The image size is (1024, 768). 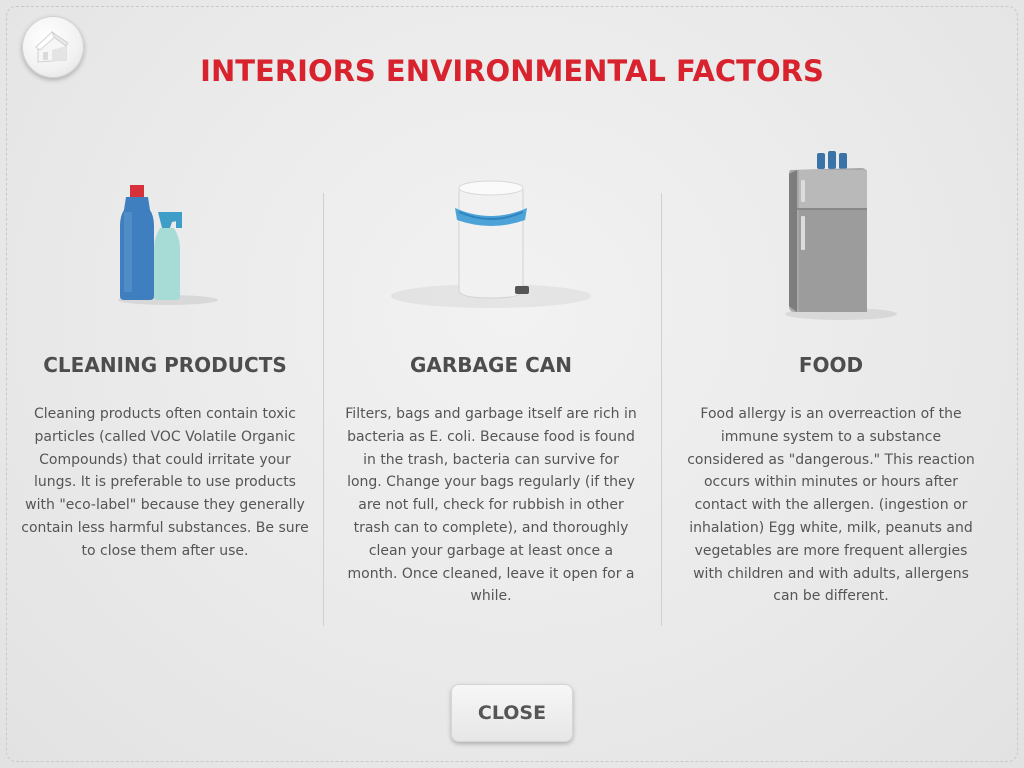 What do you see at coordinates (491, 365) in the screenshot?
I see `garbage-can-heading: GARBAGE CAN` at bounding box center [491, 365].